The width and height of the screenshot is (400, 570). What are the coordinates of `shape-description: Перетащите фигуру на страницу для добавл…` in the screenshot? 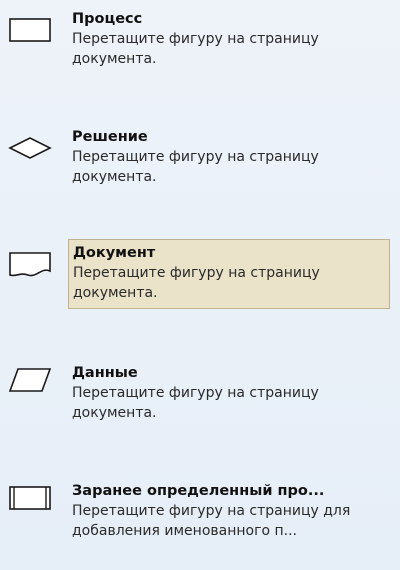 It's located at (211, 521).